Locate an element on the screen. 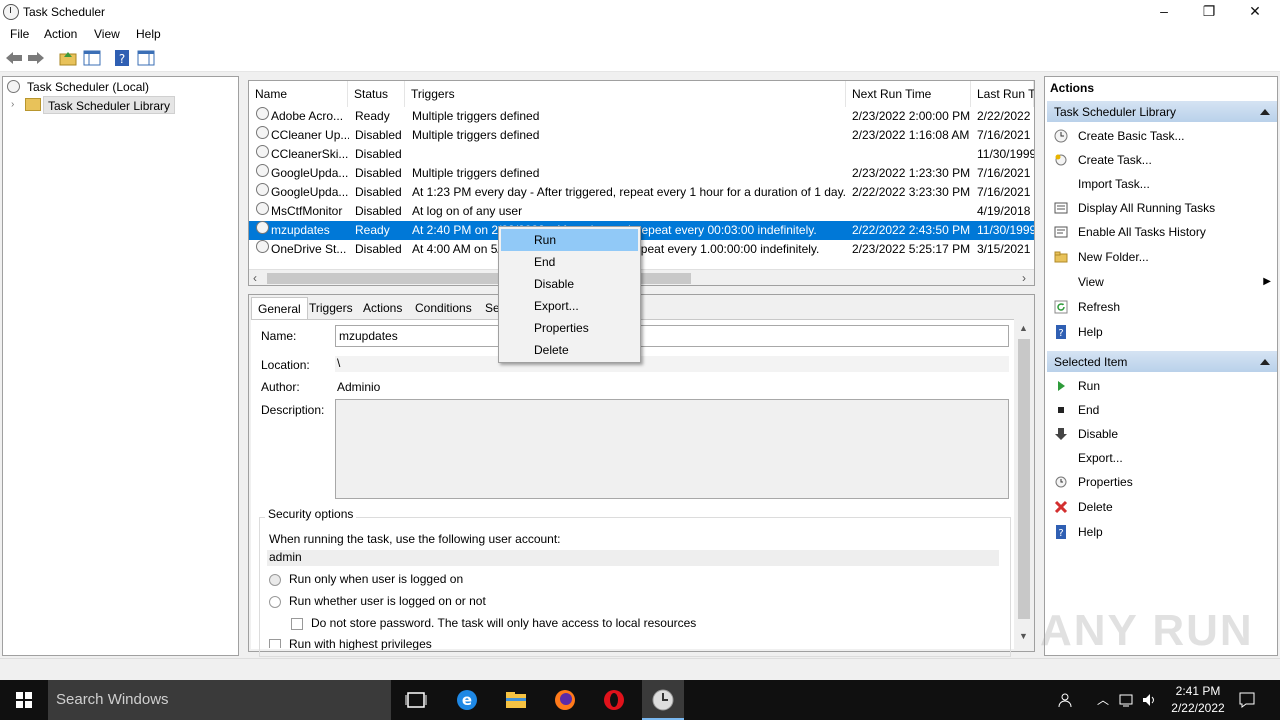  table-row: CCleanerSki... Disabled 11/30/1999 is located at coordinates (641, 154).